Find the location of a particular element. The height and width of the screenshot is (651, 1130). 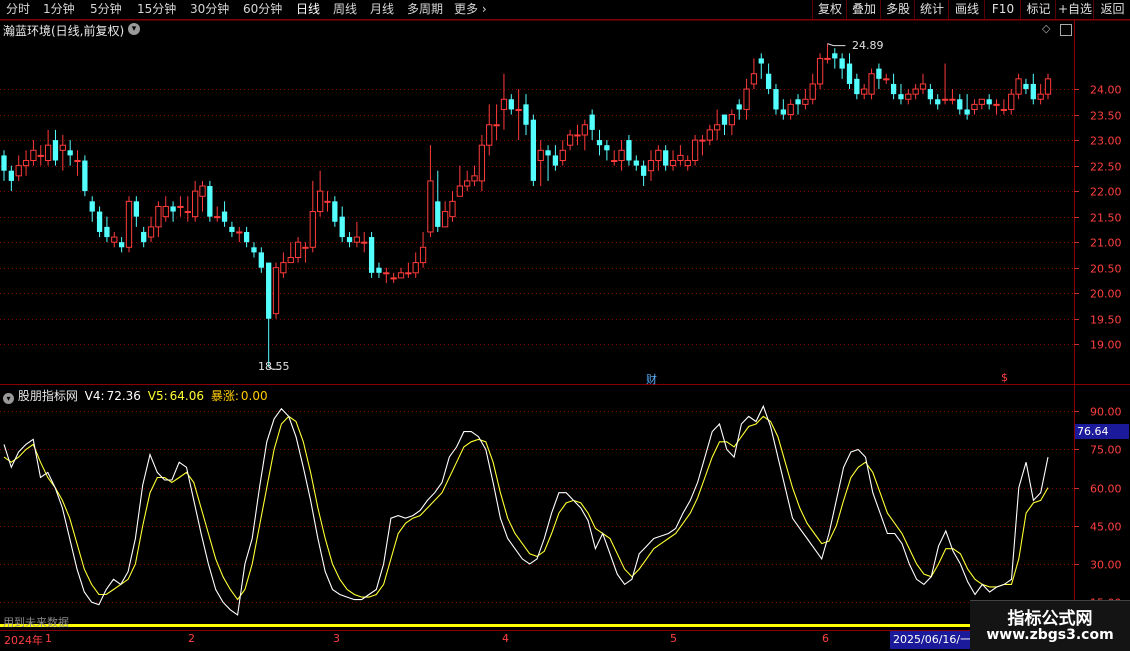

high-pointer is located at coordinates (836, 45).